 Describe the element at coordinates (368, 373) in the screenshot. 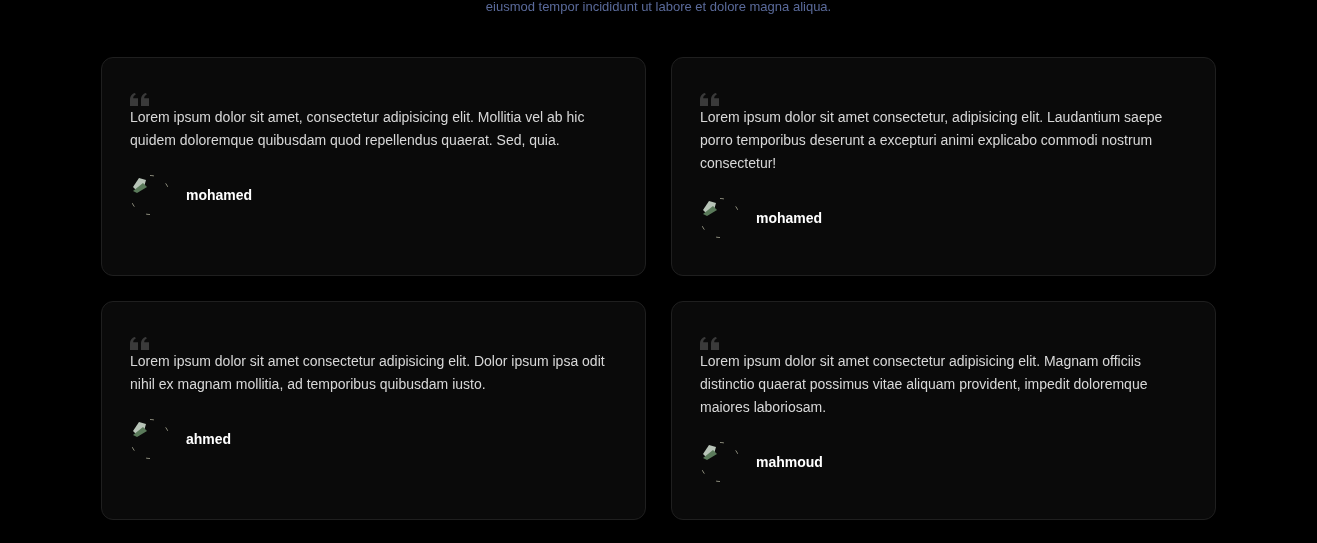

I see `testimonial-text: Lorem ipsum dolor sit amet consectetur adipisicing elit. Dolor ipsum ipsa odit nihil ex magnam mollitia, ad temporibus quibusdam iusto.` at that location.